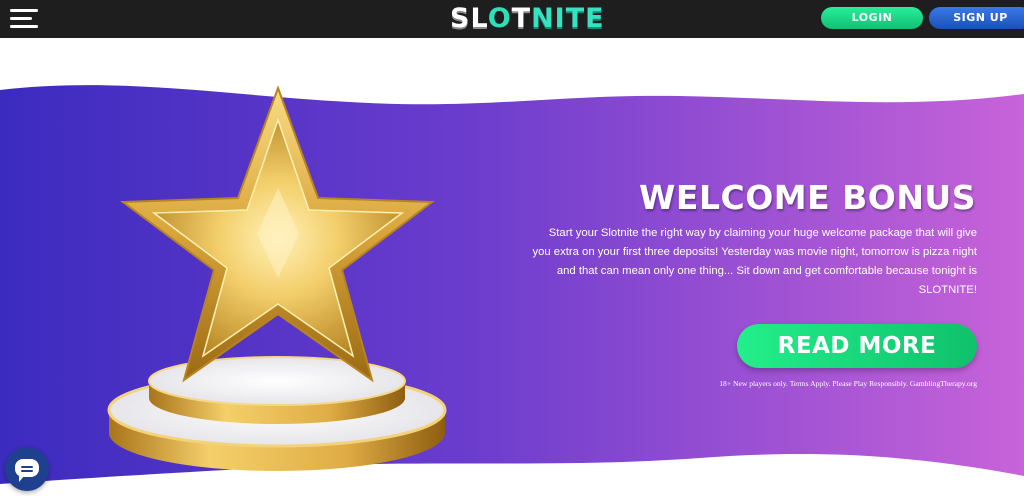 The image size is (1024, 496). I want to click on read-more-button: READ MORE, so click(857, 346).